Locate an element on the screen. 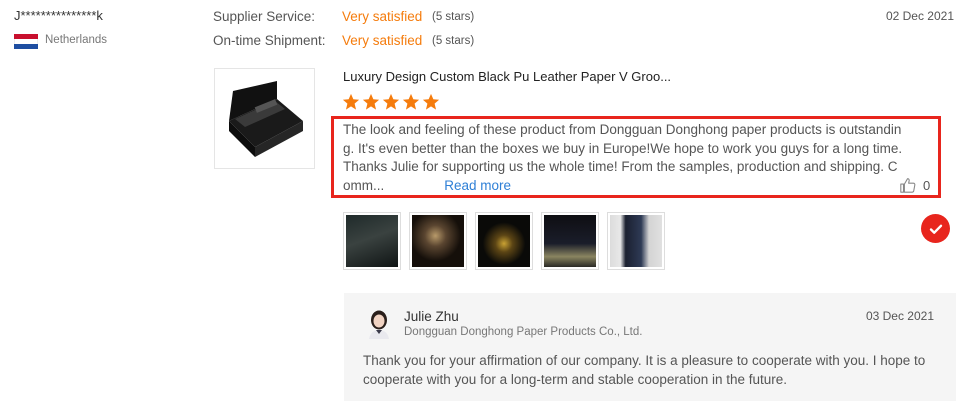 The height and width of the screenshot is (403, 961). shipment-label: On-time Shipment: is located at coordinates (269, 40).